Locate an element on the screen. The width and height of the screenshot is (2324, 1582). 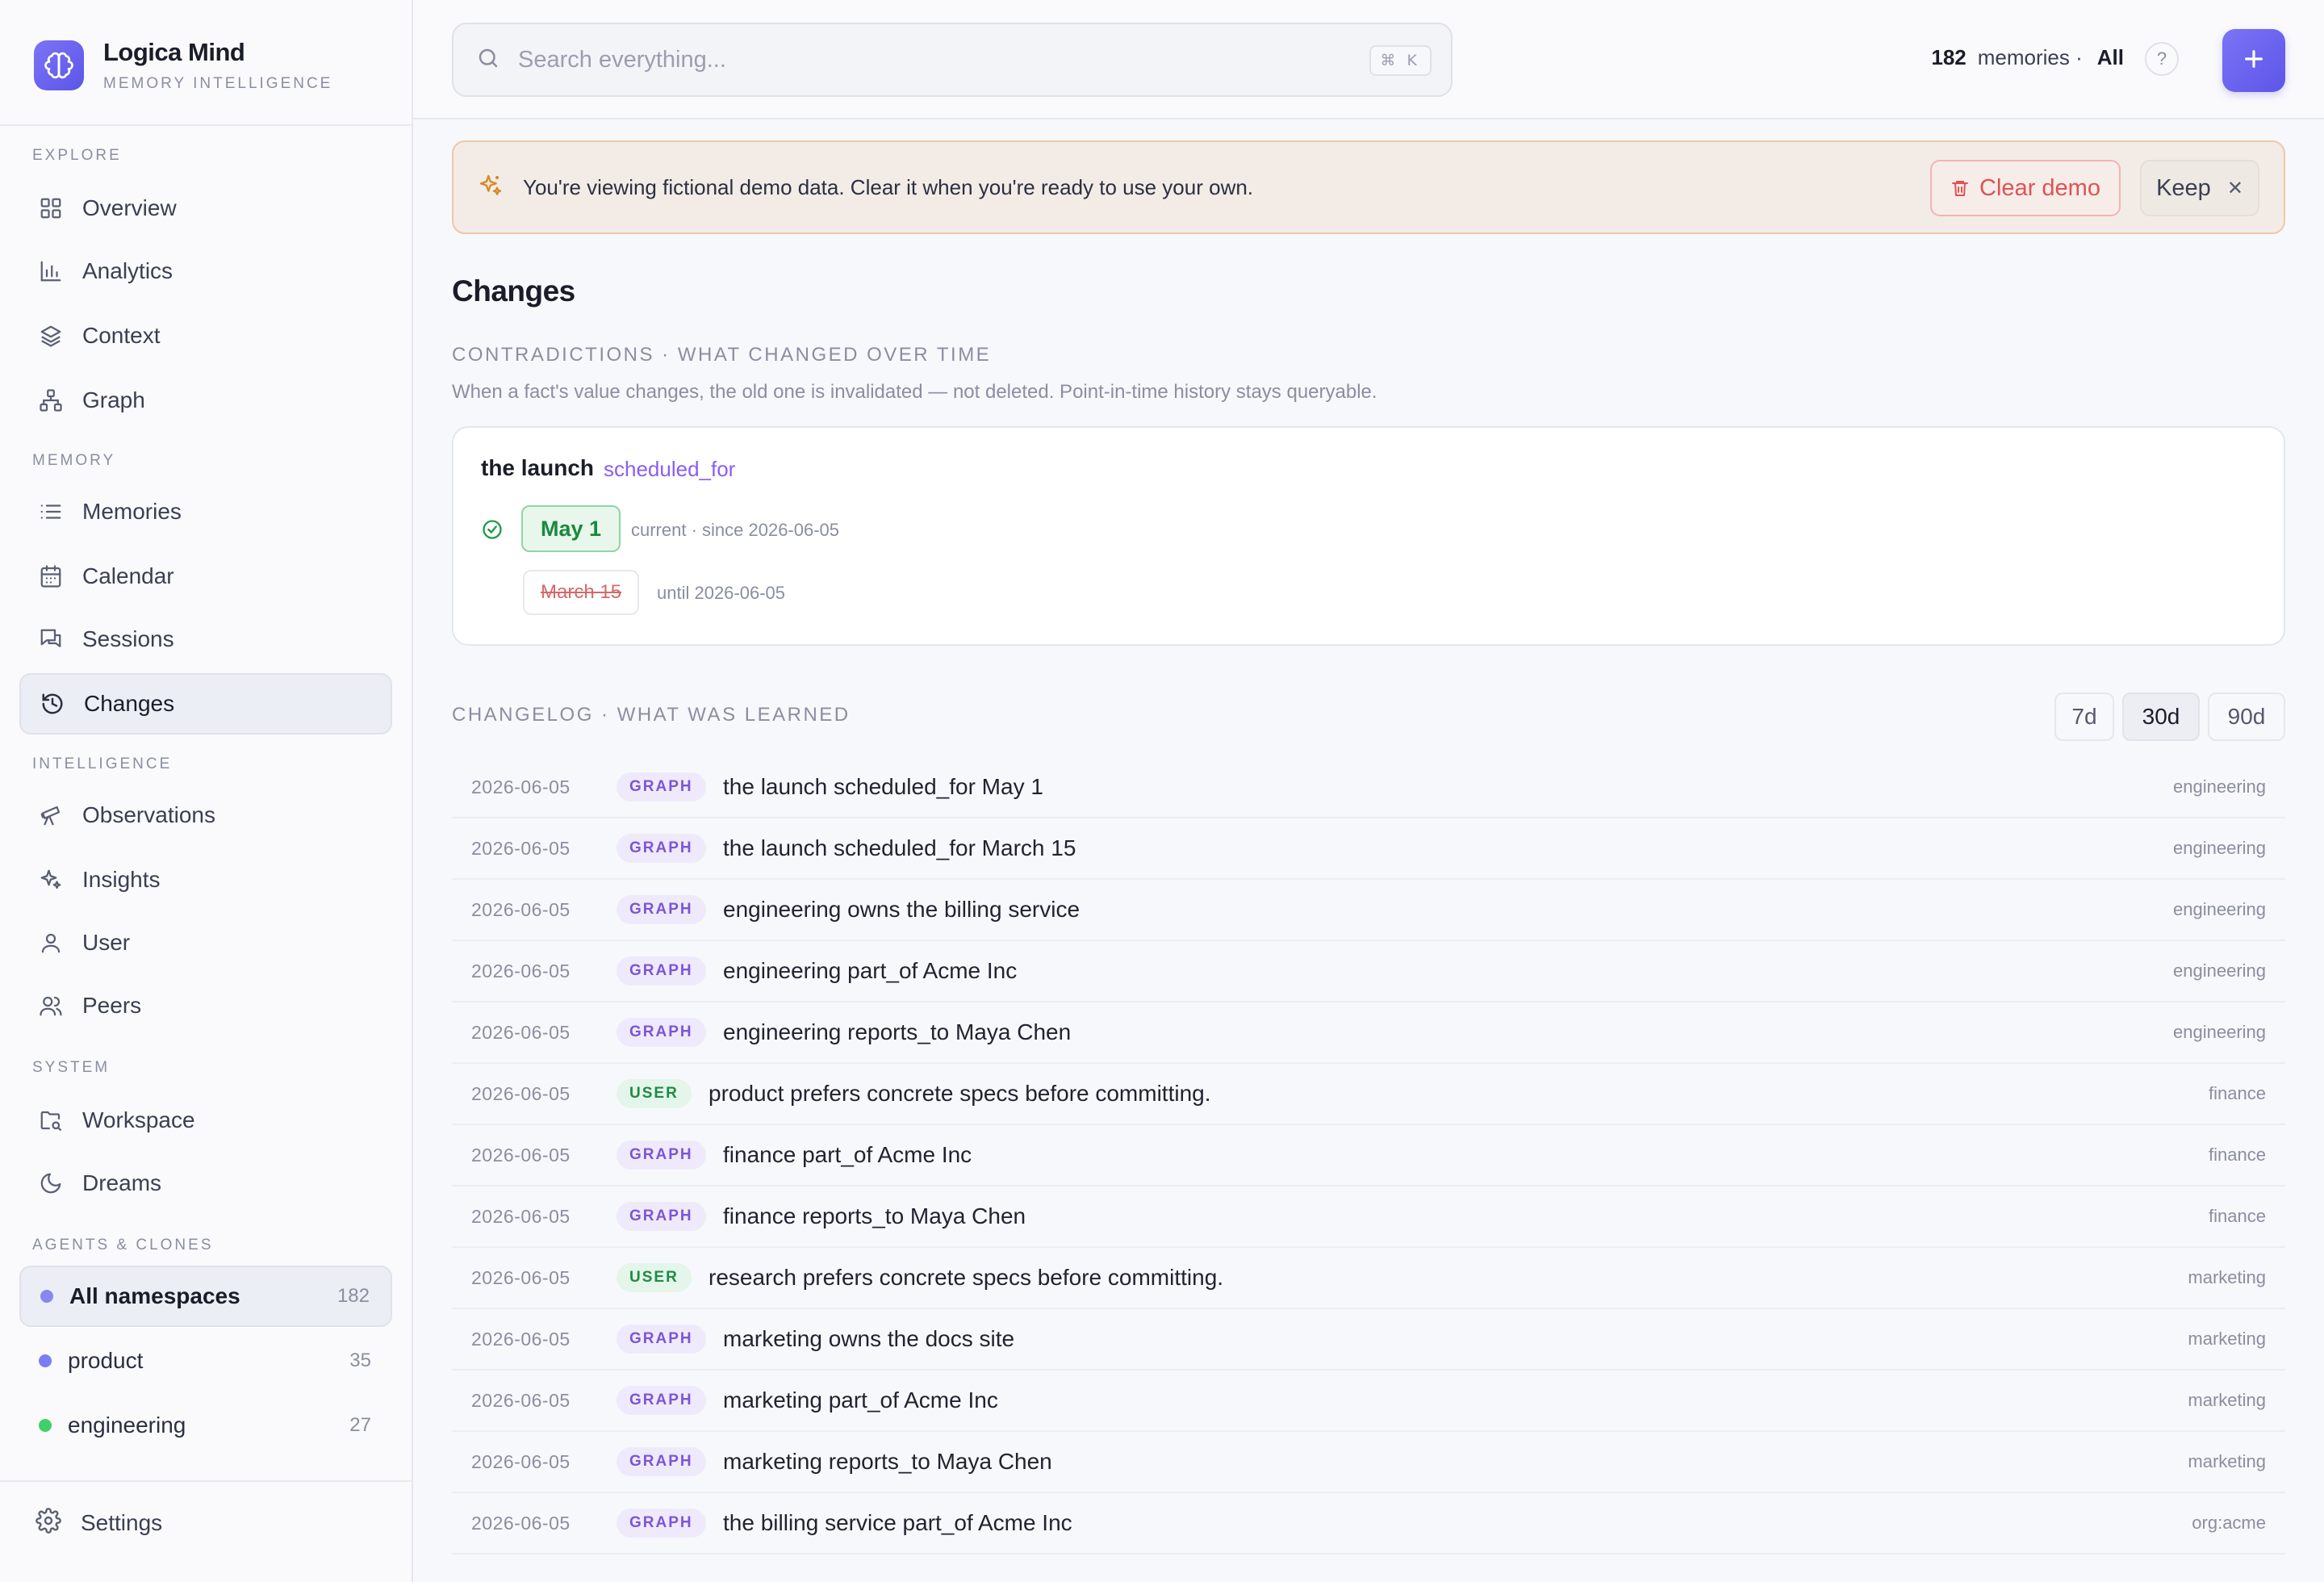
gear-icon is located at coordinates (49, 1523).